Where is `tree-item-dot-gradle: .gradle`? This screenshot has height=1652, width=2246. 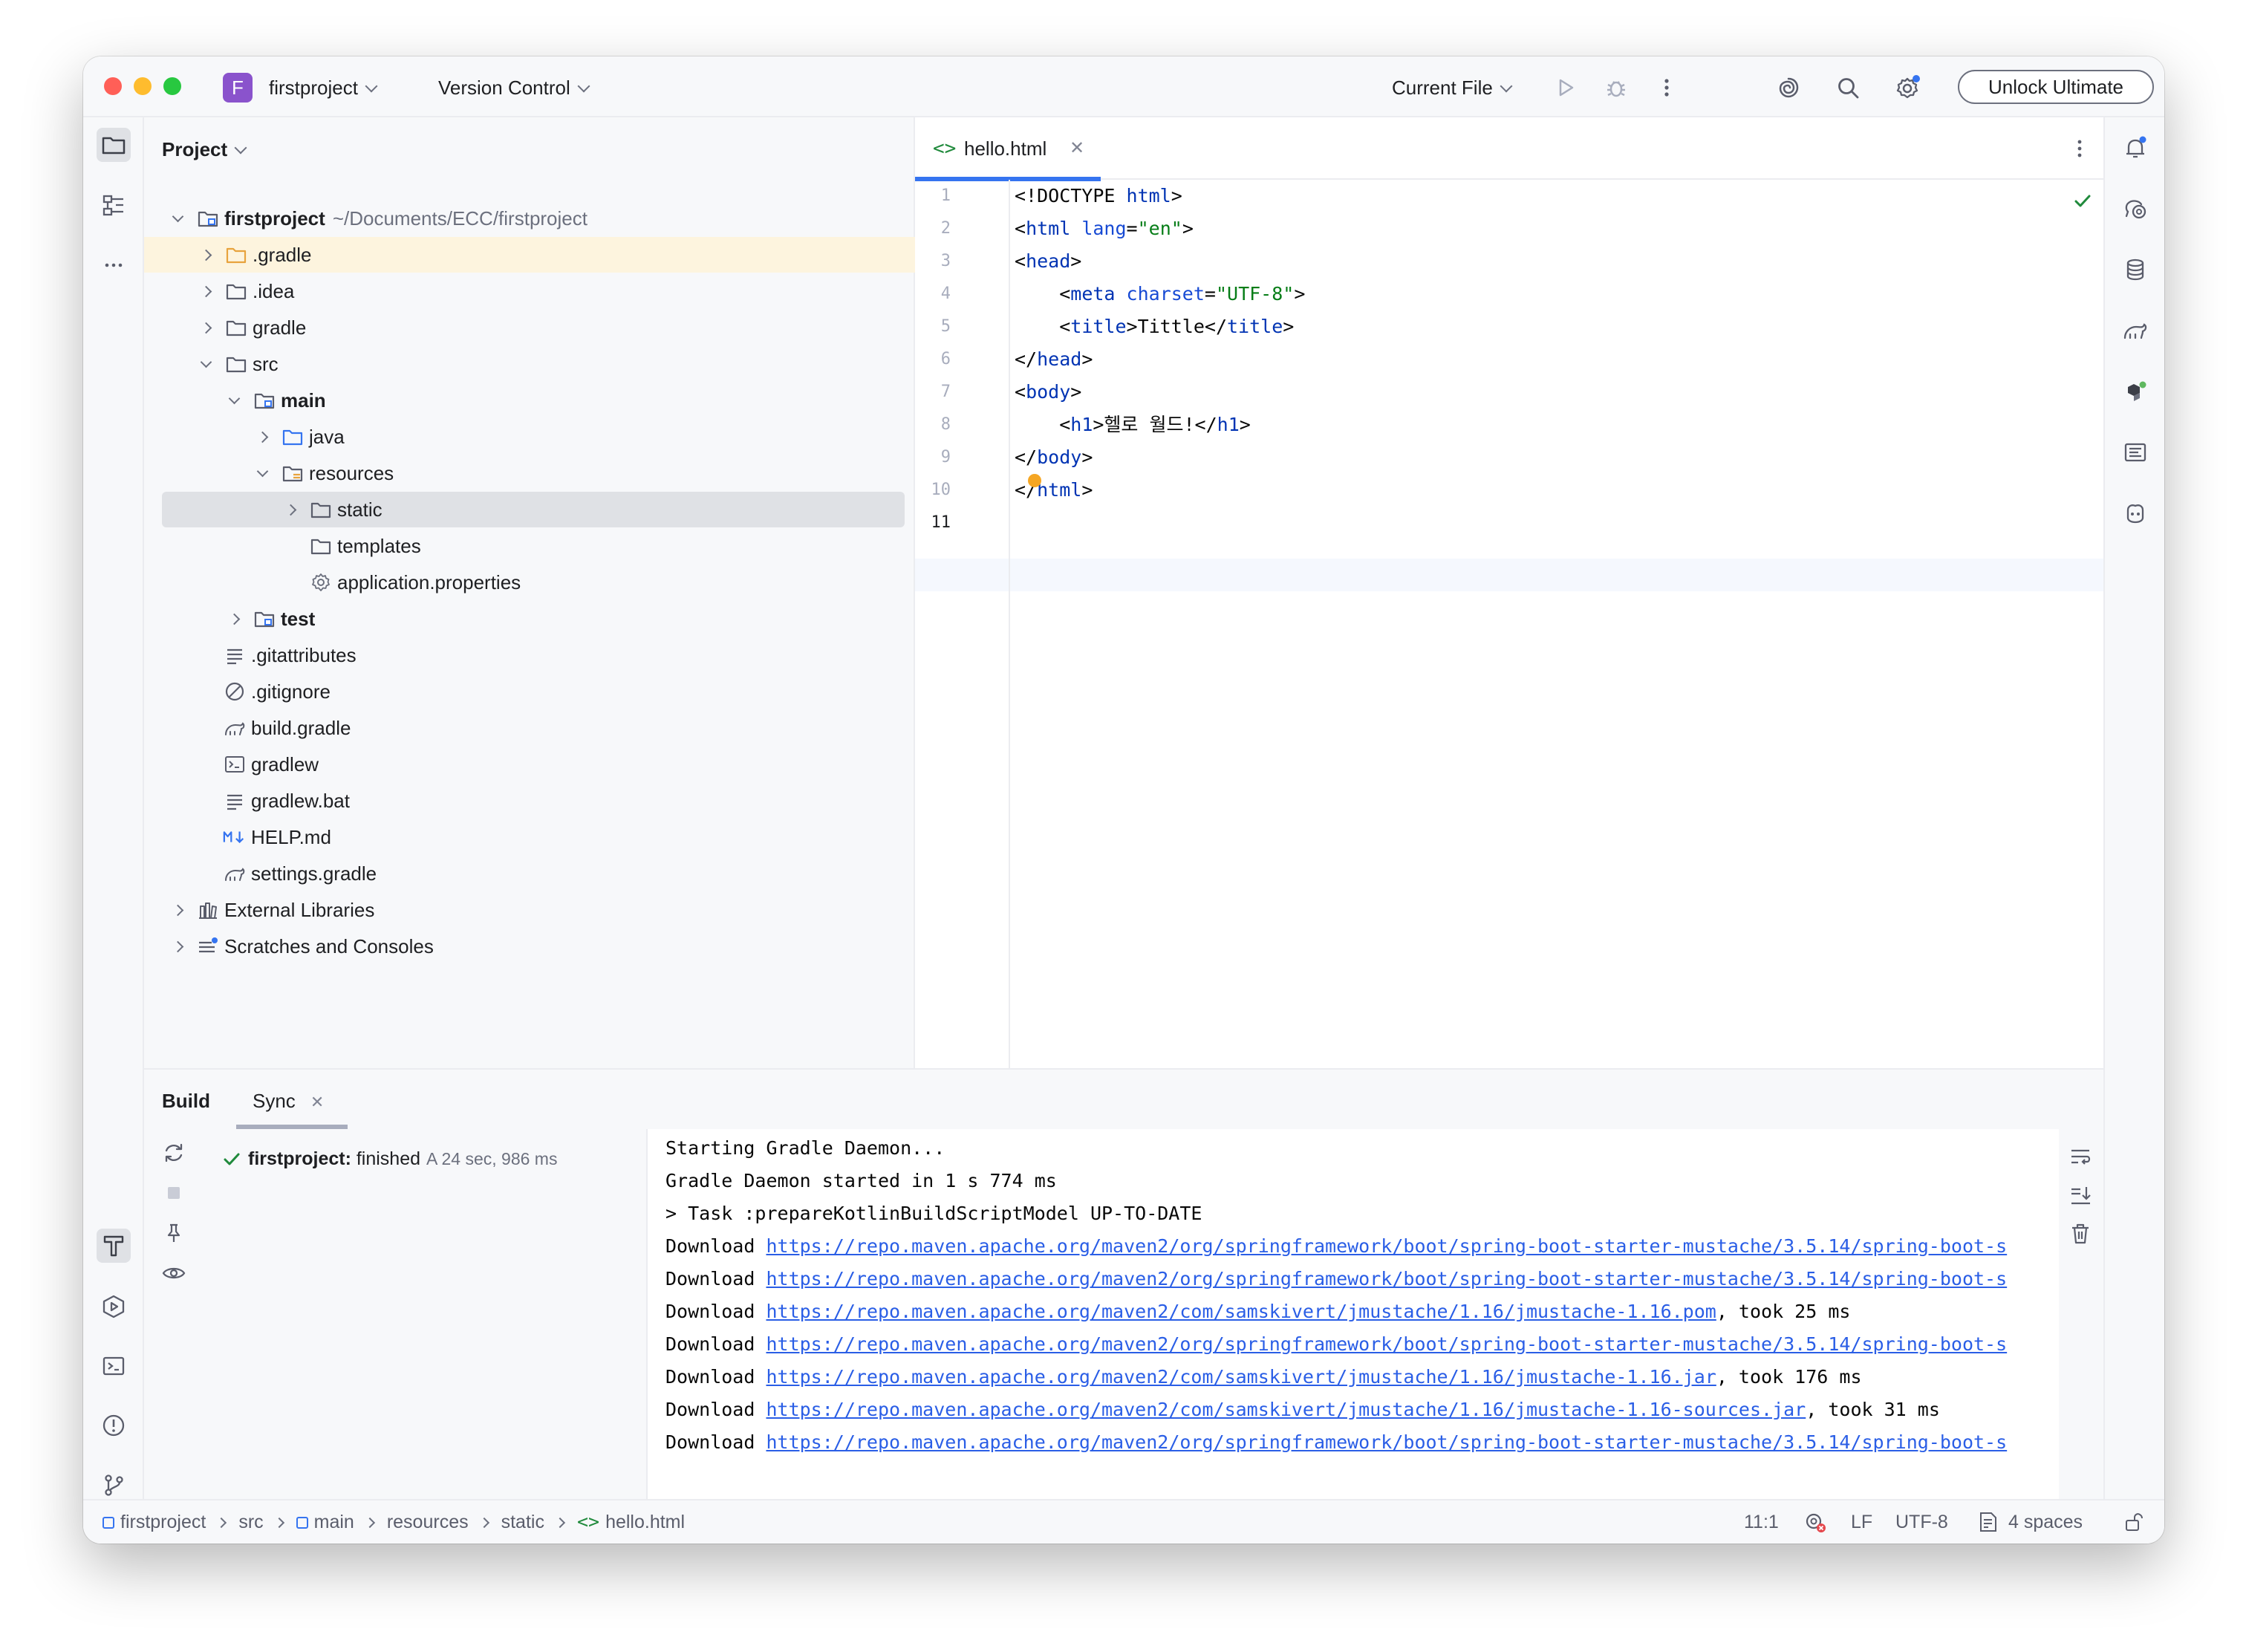 tree-item-dot-gradle: .gradle is located at coordinates (529, 255).